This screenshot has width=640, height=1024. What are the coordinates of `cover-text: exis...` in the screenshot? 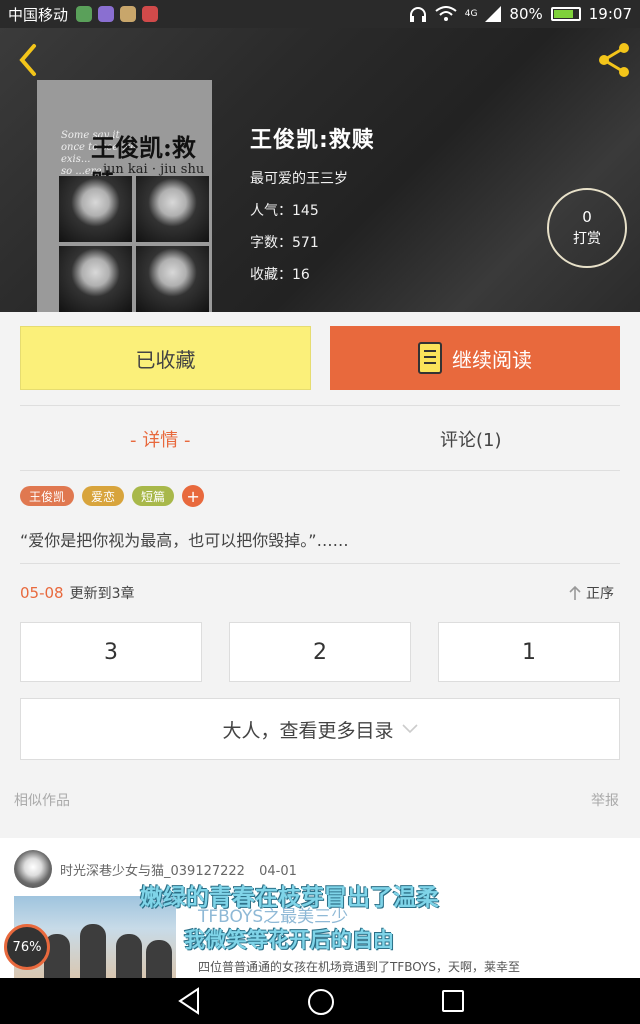 It's located at (76, 159).